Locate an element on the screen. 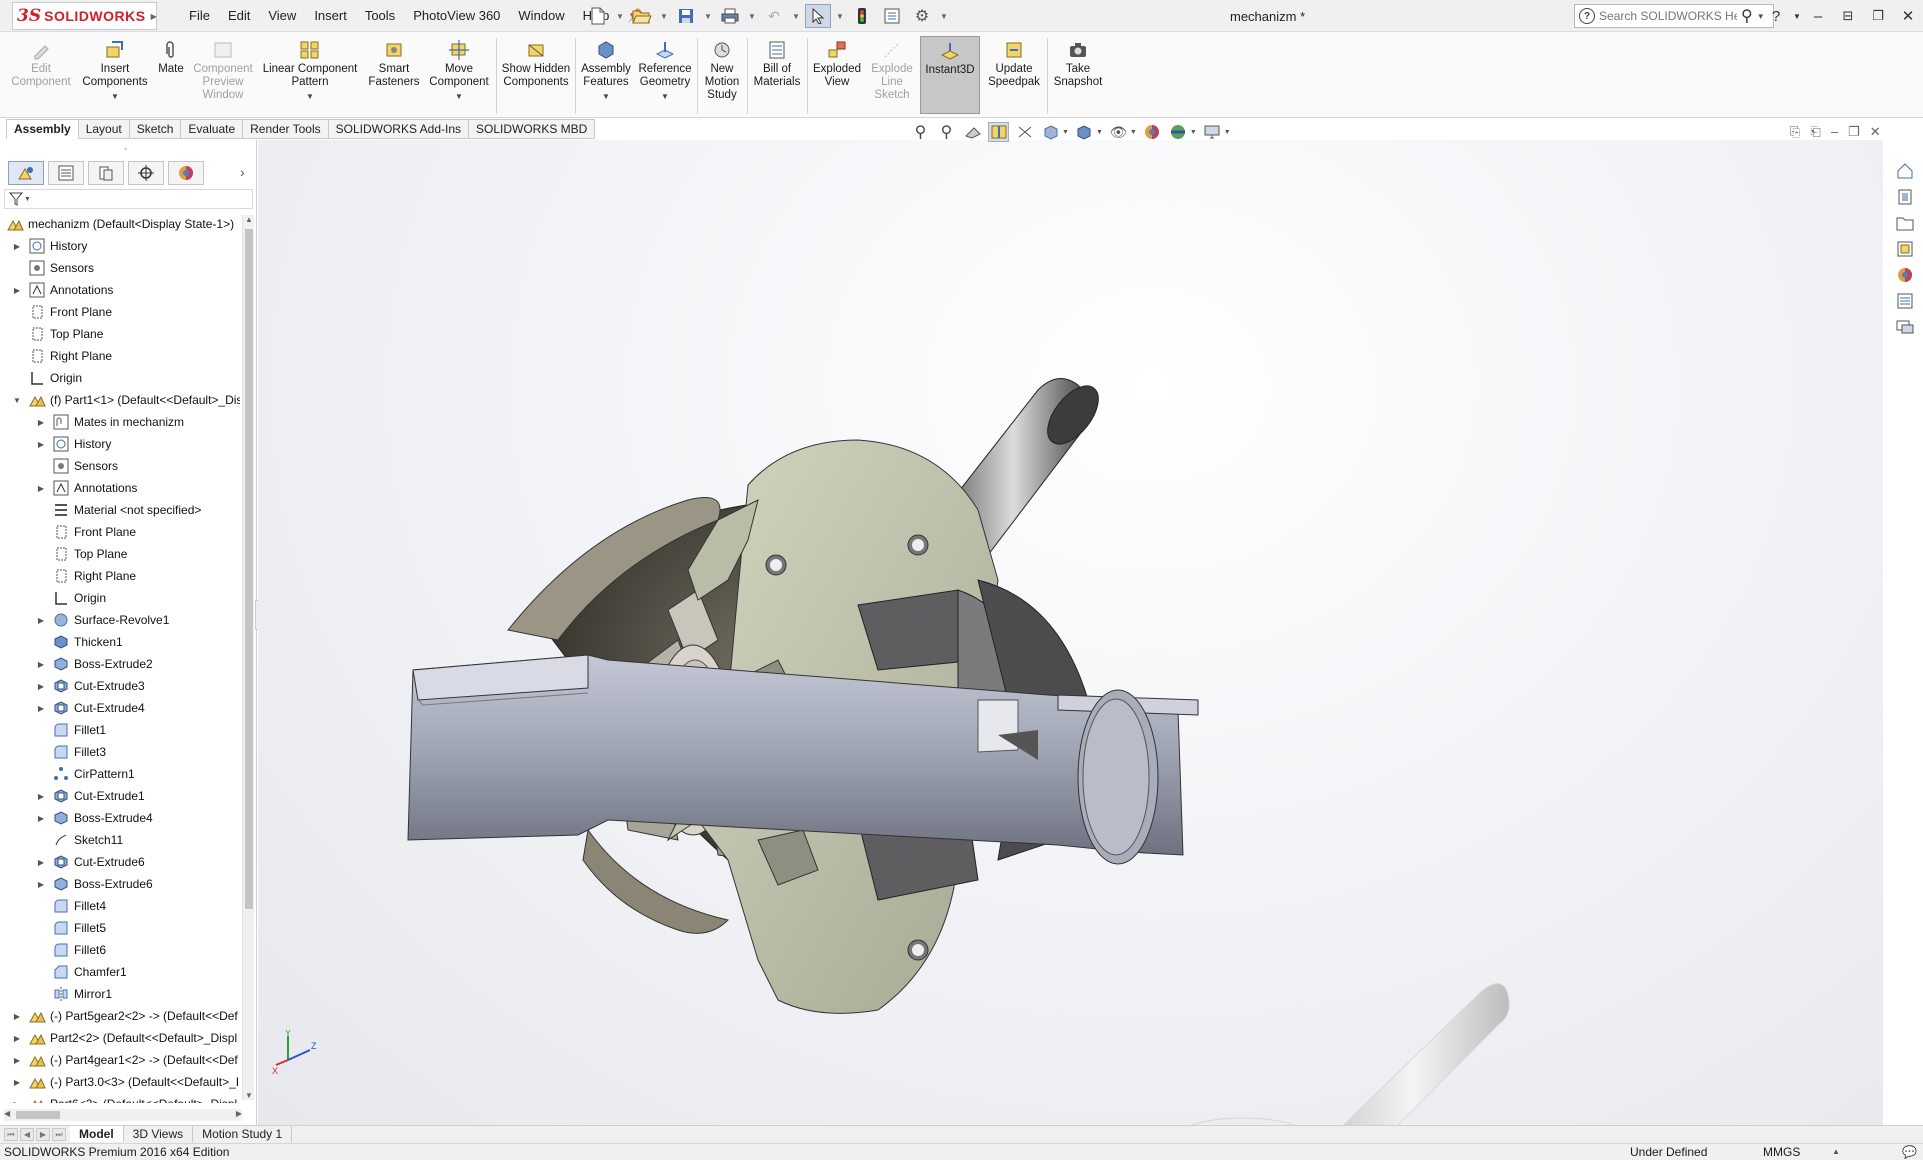 The image size is (1923, 1160). linear-pattern-dropdown-icon: ▼ is located at coordinates (310, 96).